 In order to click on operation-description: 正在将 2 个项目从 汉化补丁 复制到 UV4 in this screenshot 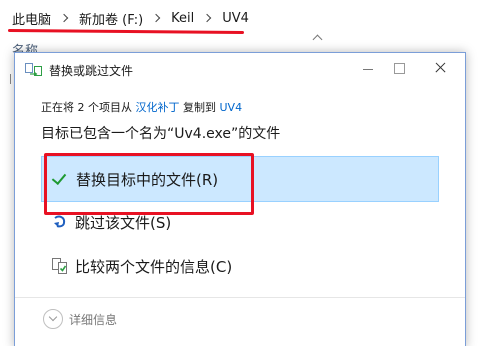, I will do `click(142, 107)`.